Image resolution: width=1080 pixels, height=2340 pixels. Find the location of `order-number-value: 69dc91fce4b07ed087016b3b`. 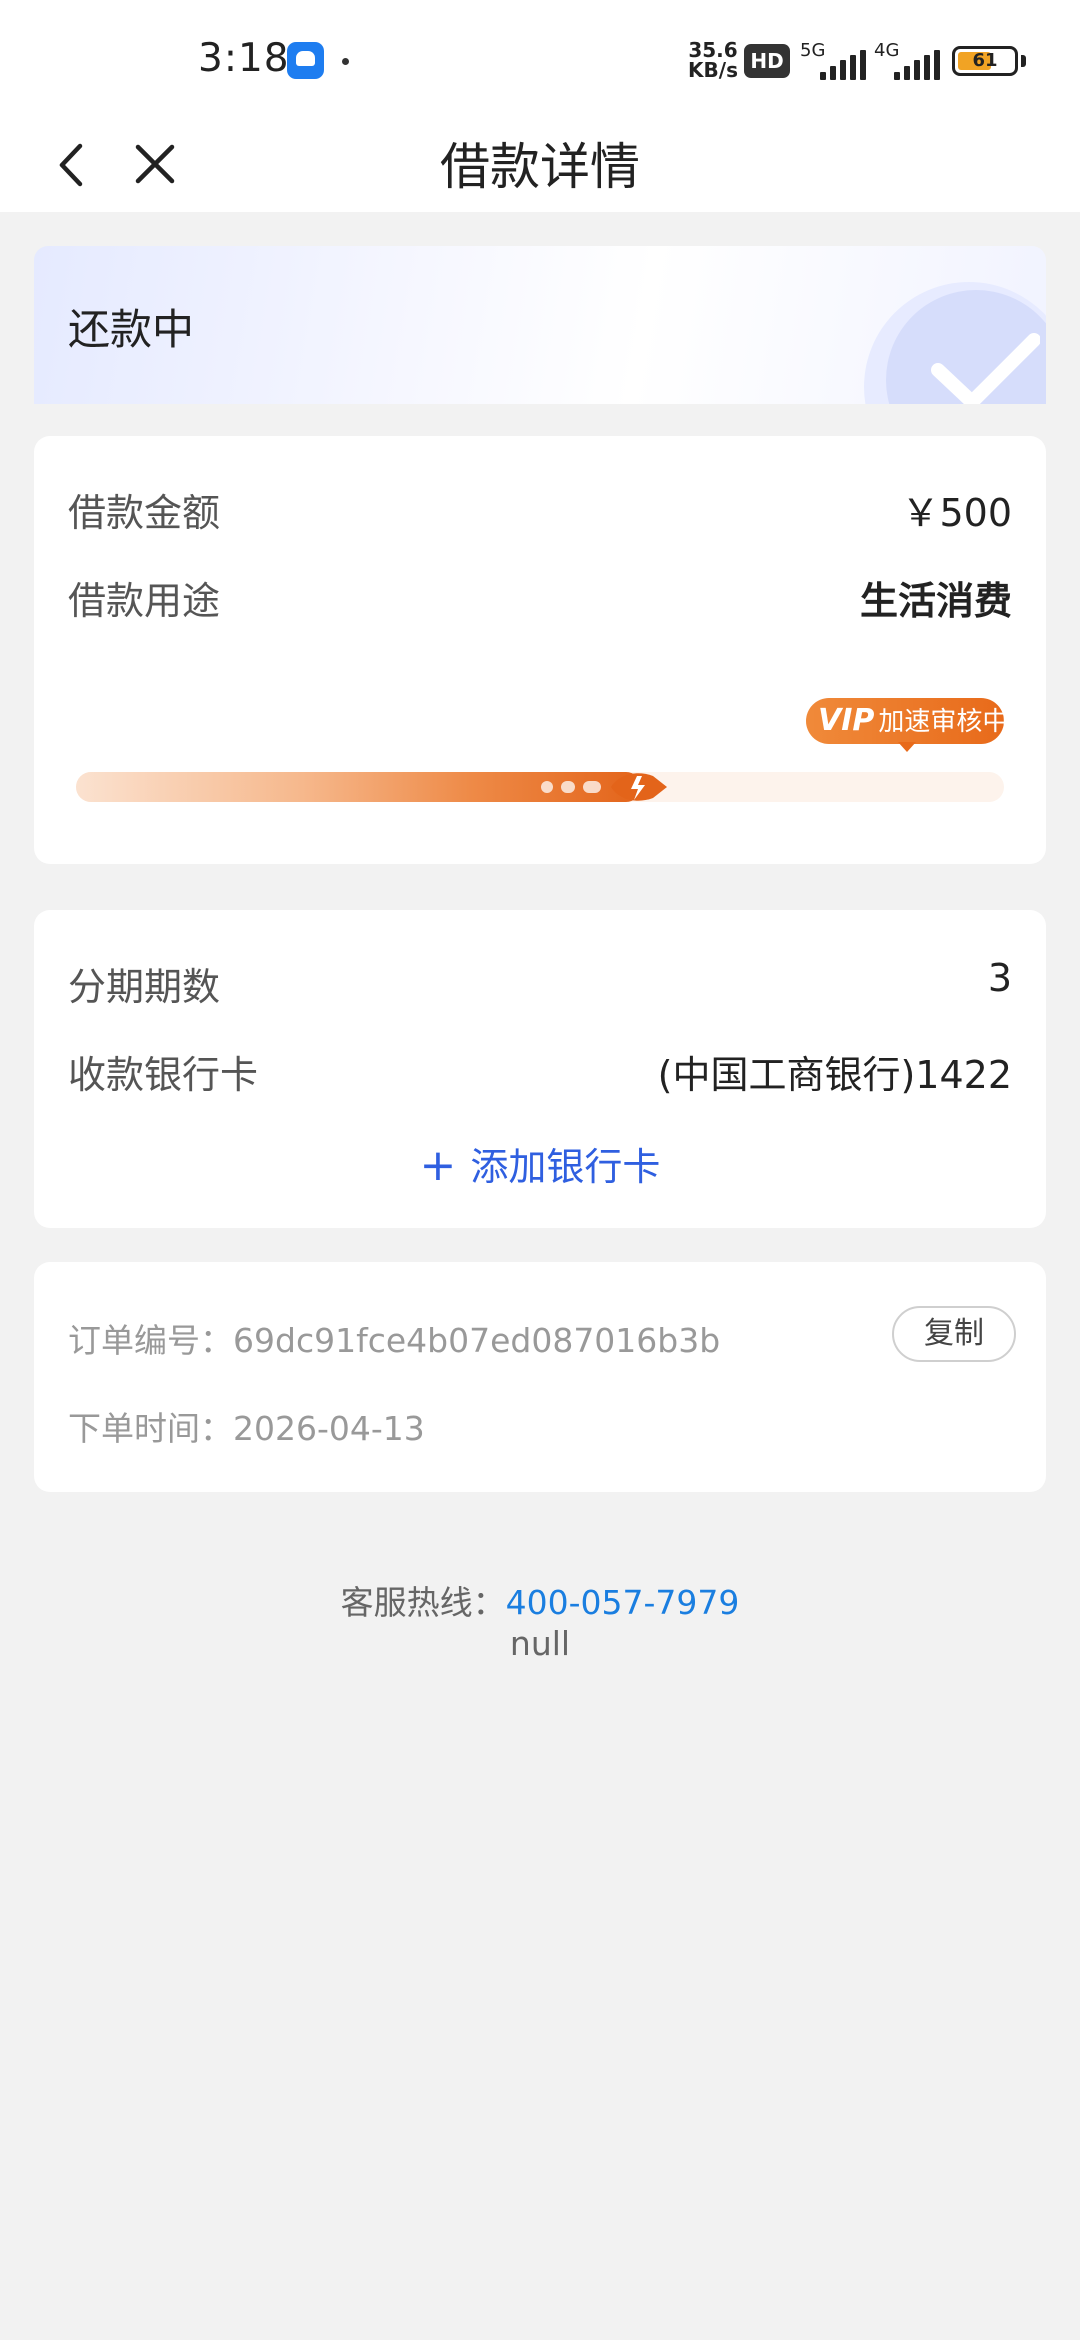

order-number-value: 69dc91fce4b07ed087016b3b is located at coordinates (477, 1340).